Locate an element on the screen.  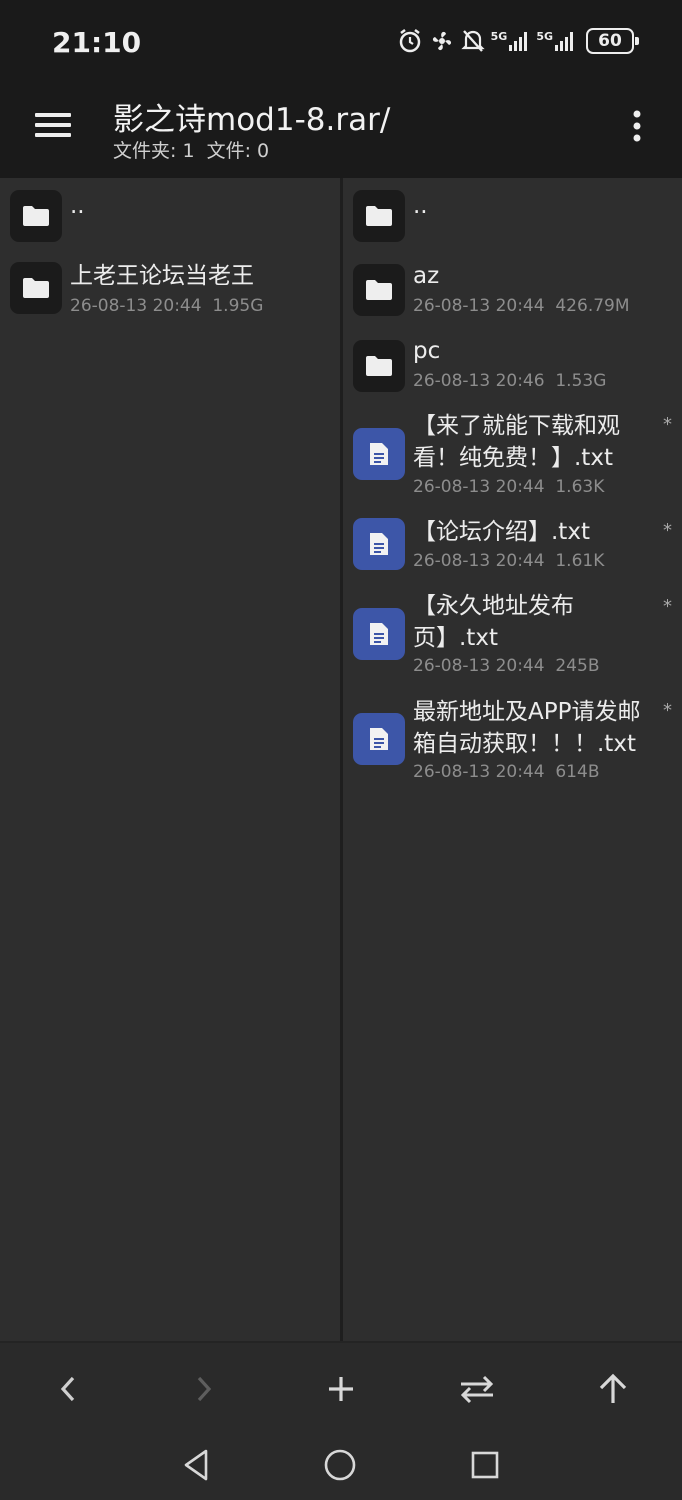
forward-button is located at coordinates (204, 1389).